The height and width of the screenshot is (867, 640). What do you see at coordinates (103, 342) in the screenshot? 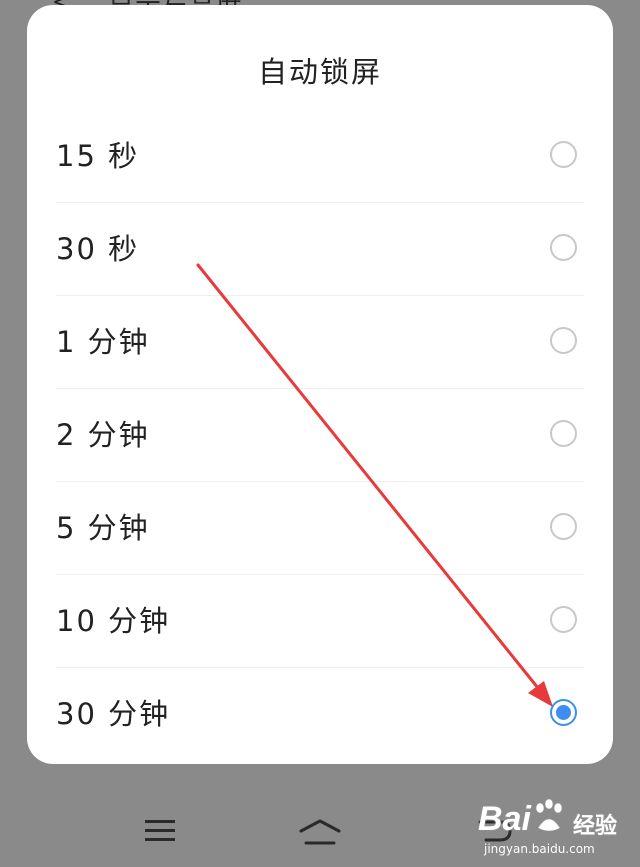
I see `option-label: 1 分钟` at bounding box center [103, 342].